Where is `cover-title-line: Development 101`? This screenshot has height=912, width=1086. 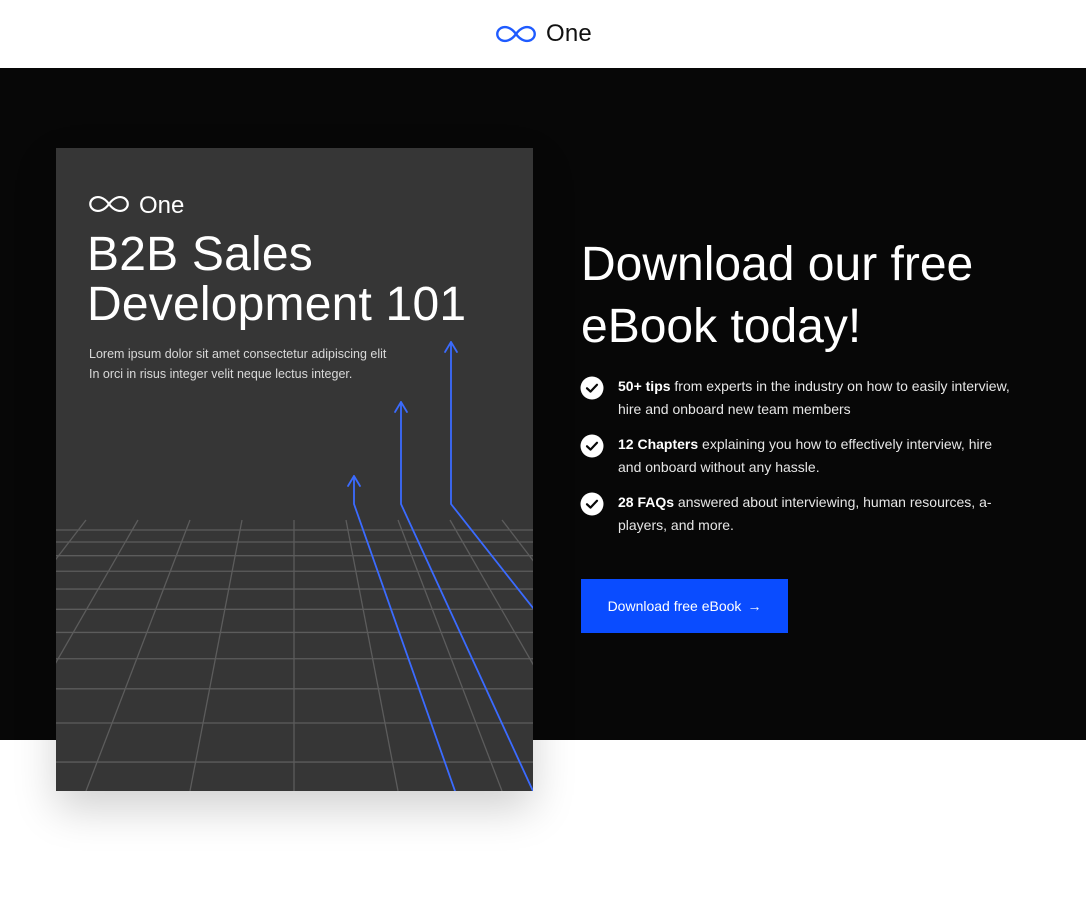
cover-title-line: Development 101 is located at coordinates (277, 304).